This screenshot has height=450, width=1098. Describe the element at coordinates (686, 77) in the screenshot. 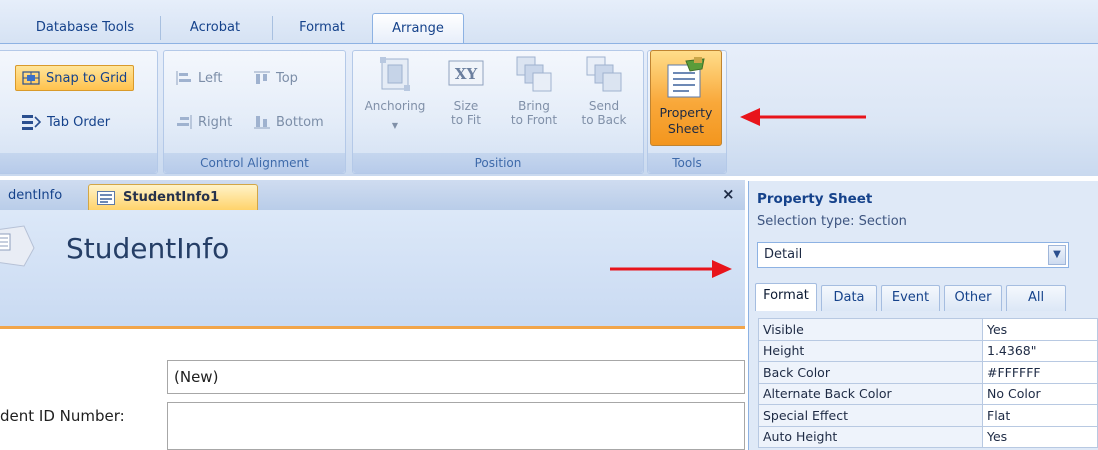

I see `property-sheet-icon` at that location.